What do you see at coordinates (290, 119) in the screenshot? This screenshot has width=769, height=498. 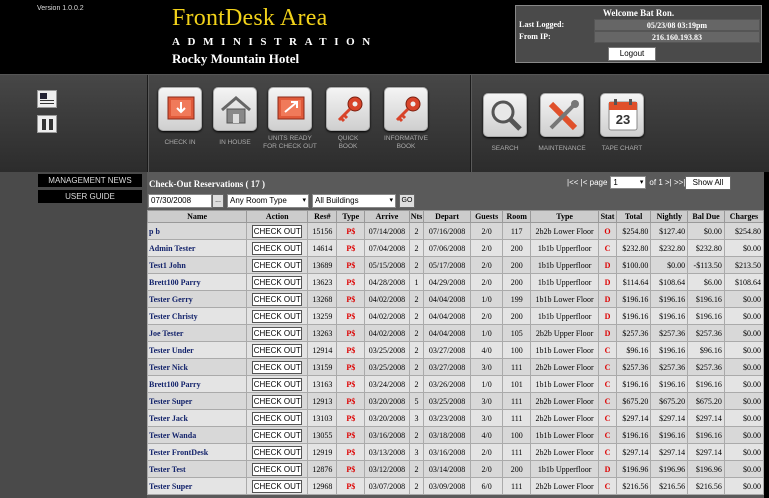 I see `tool-units-ready: UNITS READY FOR CHECK OUT` at bounding box center [290, 119].